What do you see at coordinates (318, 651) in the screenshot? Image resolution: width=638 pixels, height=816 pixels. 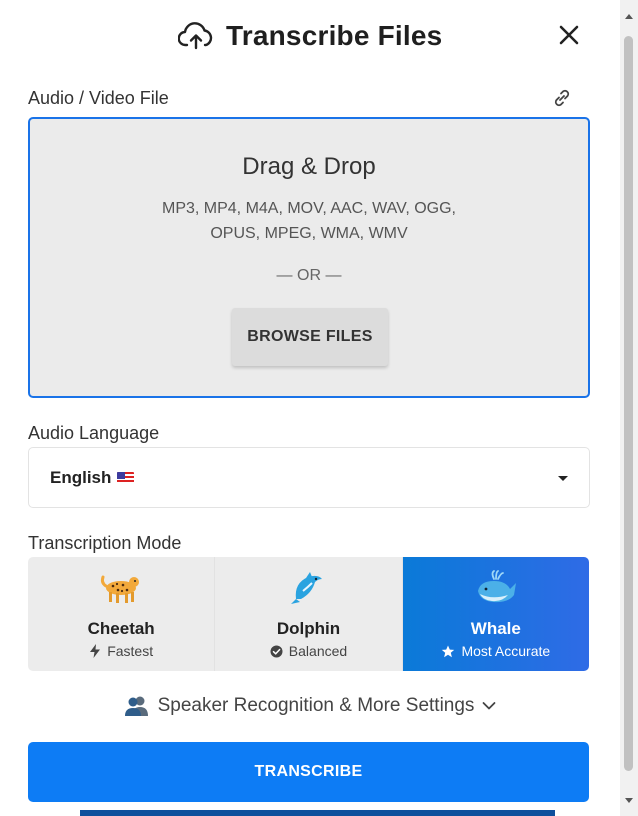 I see `mode-subtitle-text: Balanced` at bounding box center [318, 651].